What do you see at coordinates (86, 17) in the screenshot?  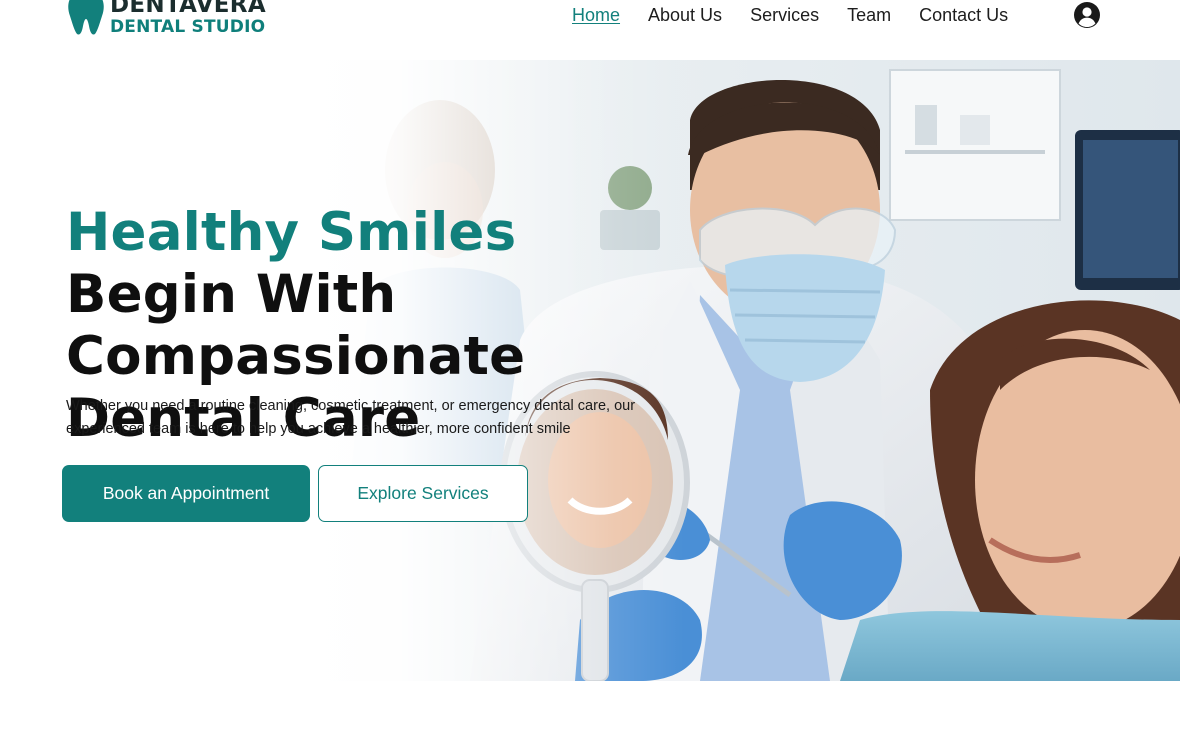 I see `tooth-icon` at bounding box center [86, 17].